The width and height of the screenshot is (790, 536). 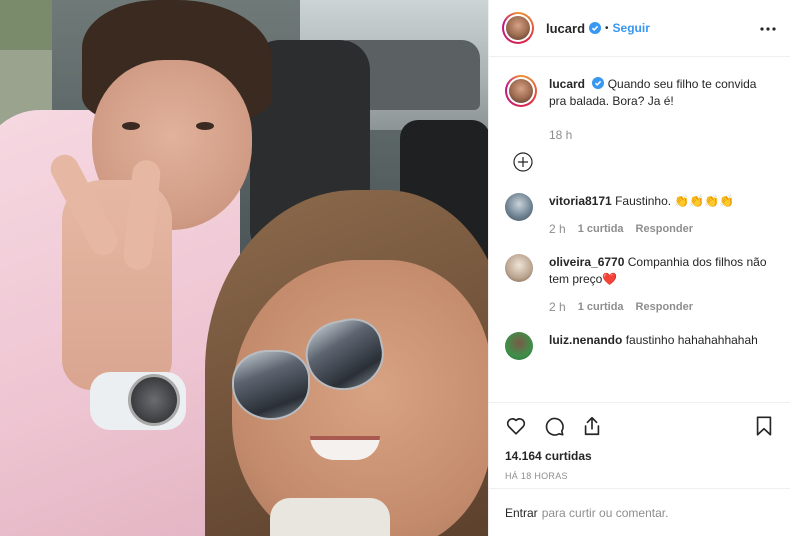 What do you see at coordinates (521, 513) in the screenshot?
I see `login-link: Entrar` at bounding box center [521, 513].